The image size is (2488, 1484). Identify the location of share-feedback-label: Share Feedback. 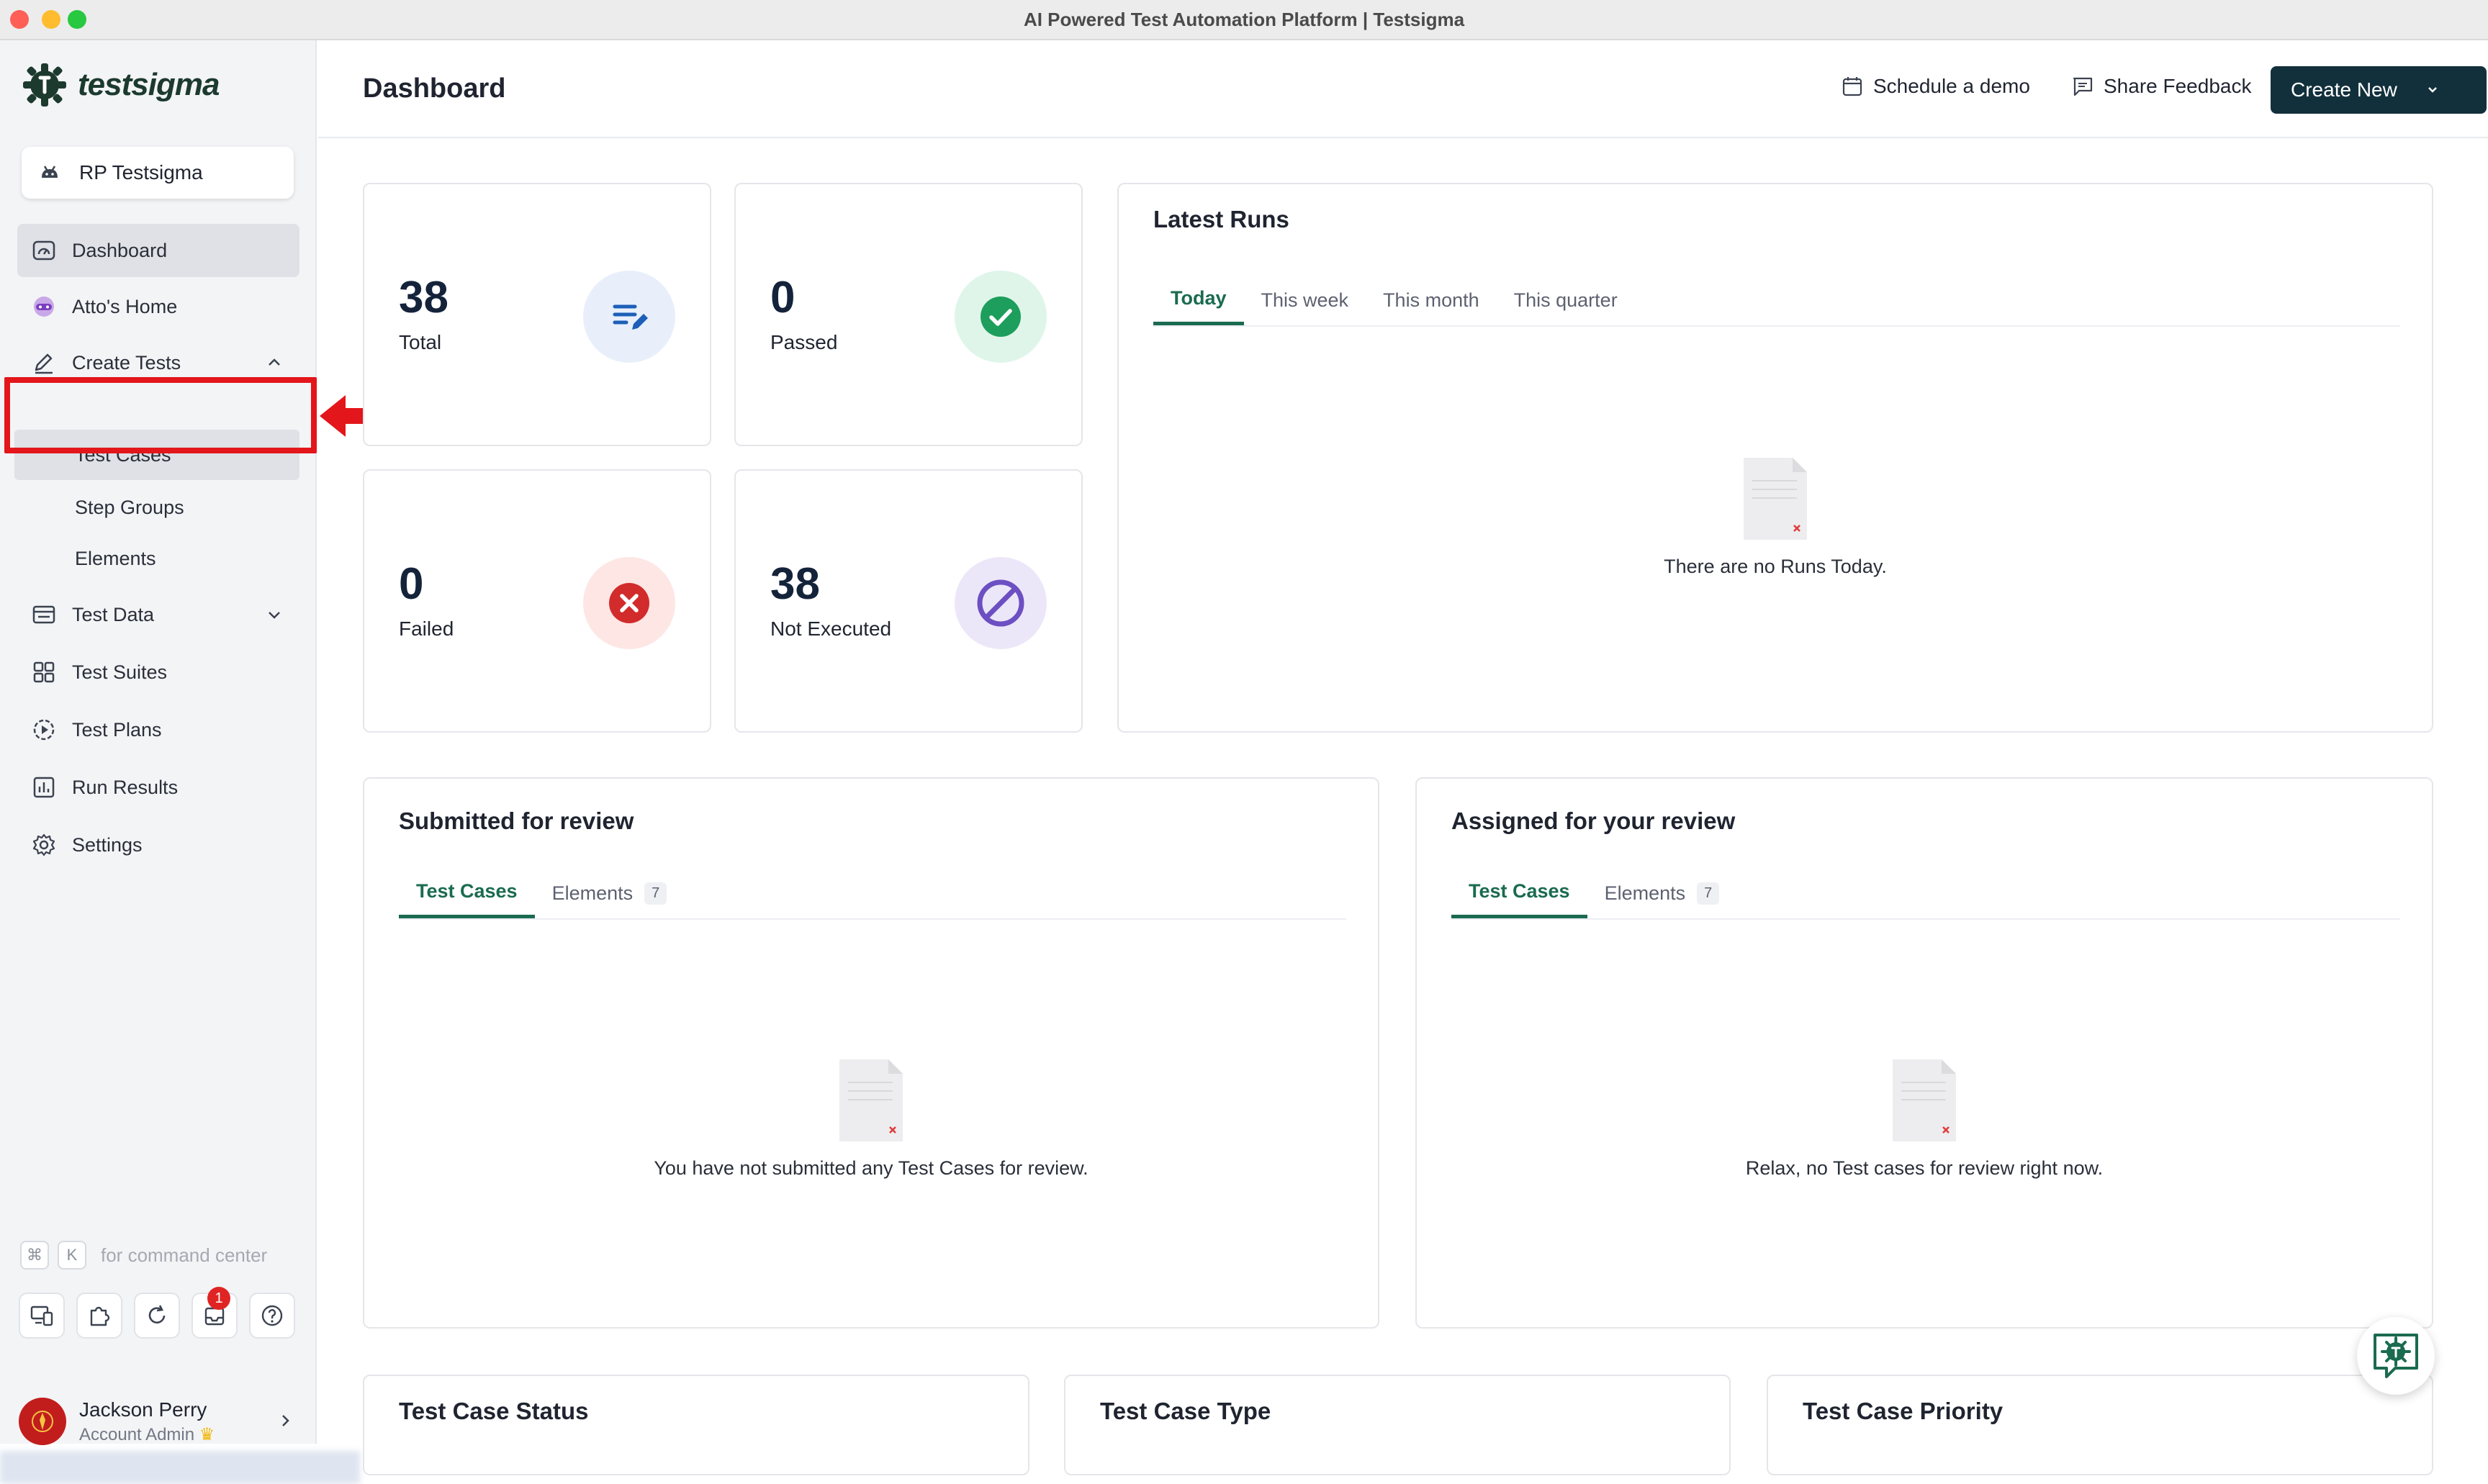
(2178, 86).